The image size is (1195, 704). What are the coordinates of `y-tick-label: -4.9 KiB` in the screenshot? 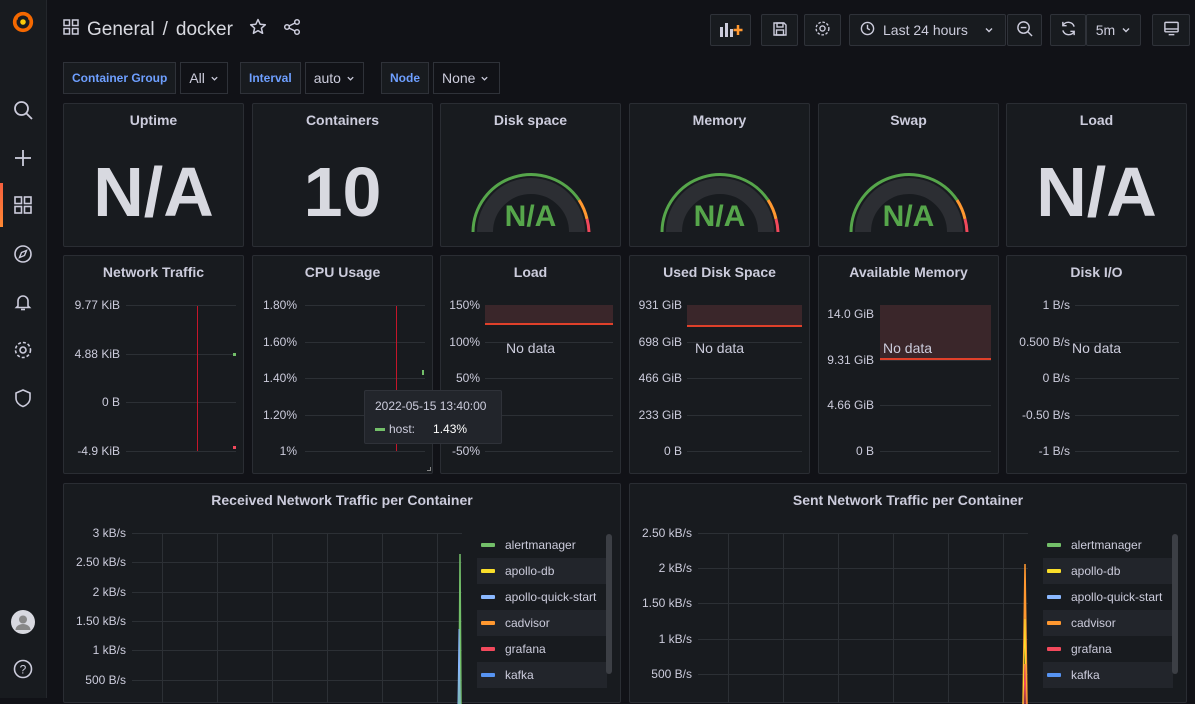 It's located at (98, 451).